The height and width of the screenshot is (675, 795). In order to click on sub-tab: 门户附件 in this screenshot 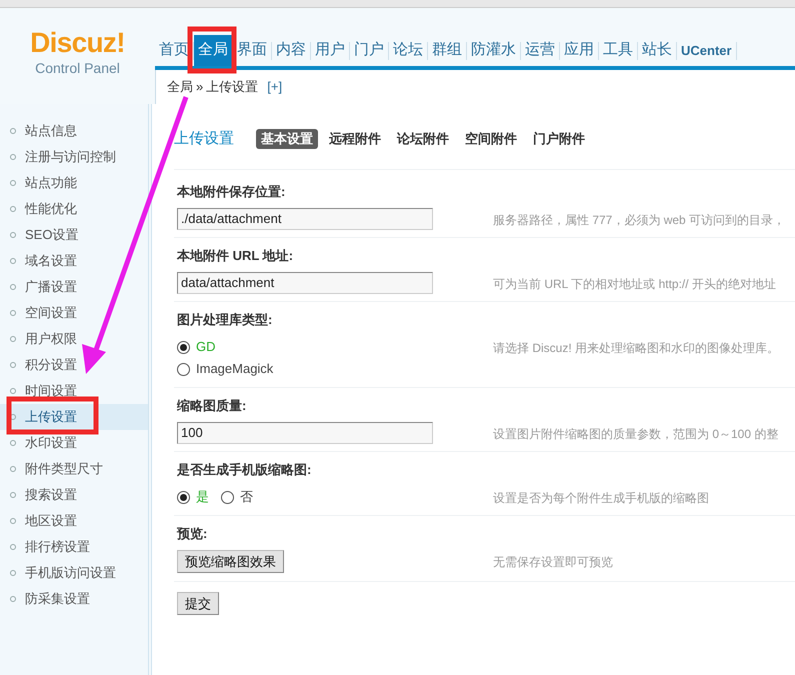, I will do `click(559, 139)`.